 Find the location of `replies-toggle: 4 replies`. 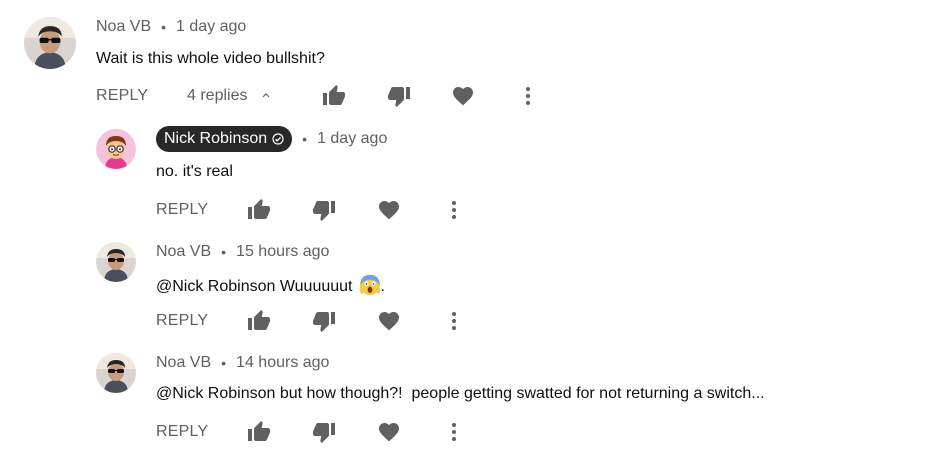

replies-toggle: 4 replies is located at coordinates (230, 96).